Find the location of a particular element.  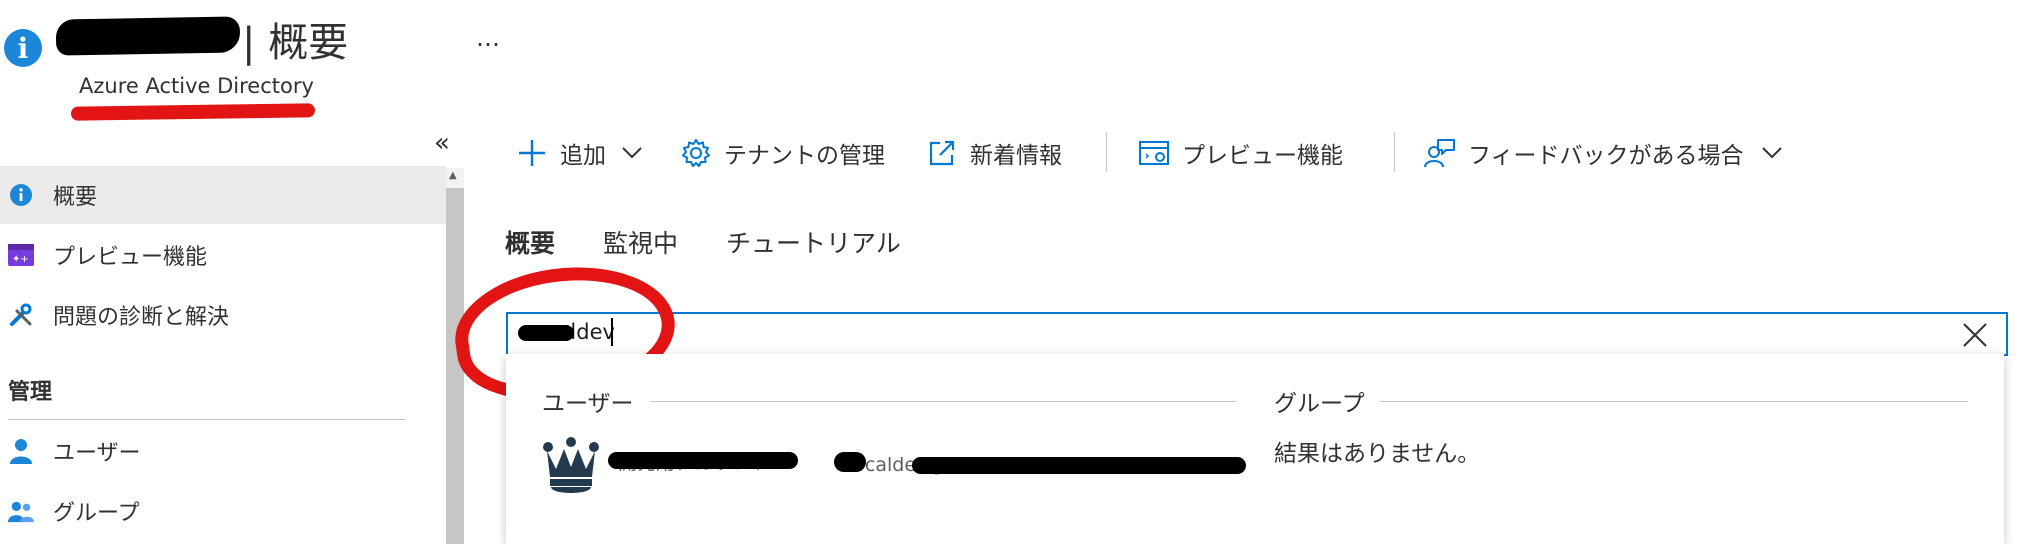

tab-tutorial: チュートリアル is located at coordinates (813, 242).